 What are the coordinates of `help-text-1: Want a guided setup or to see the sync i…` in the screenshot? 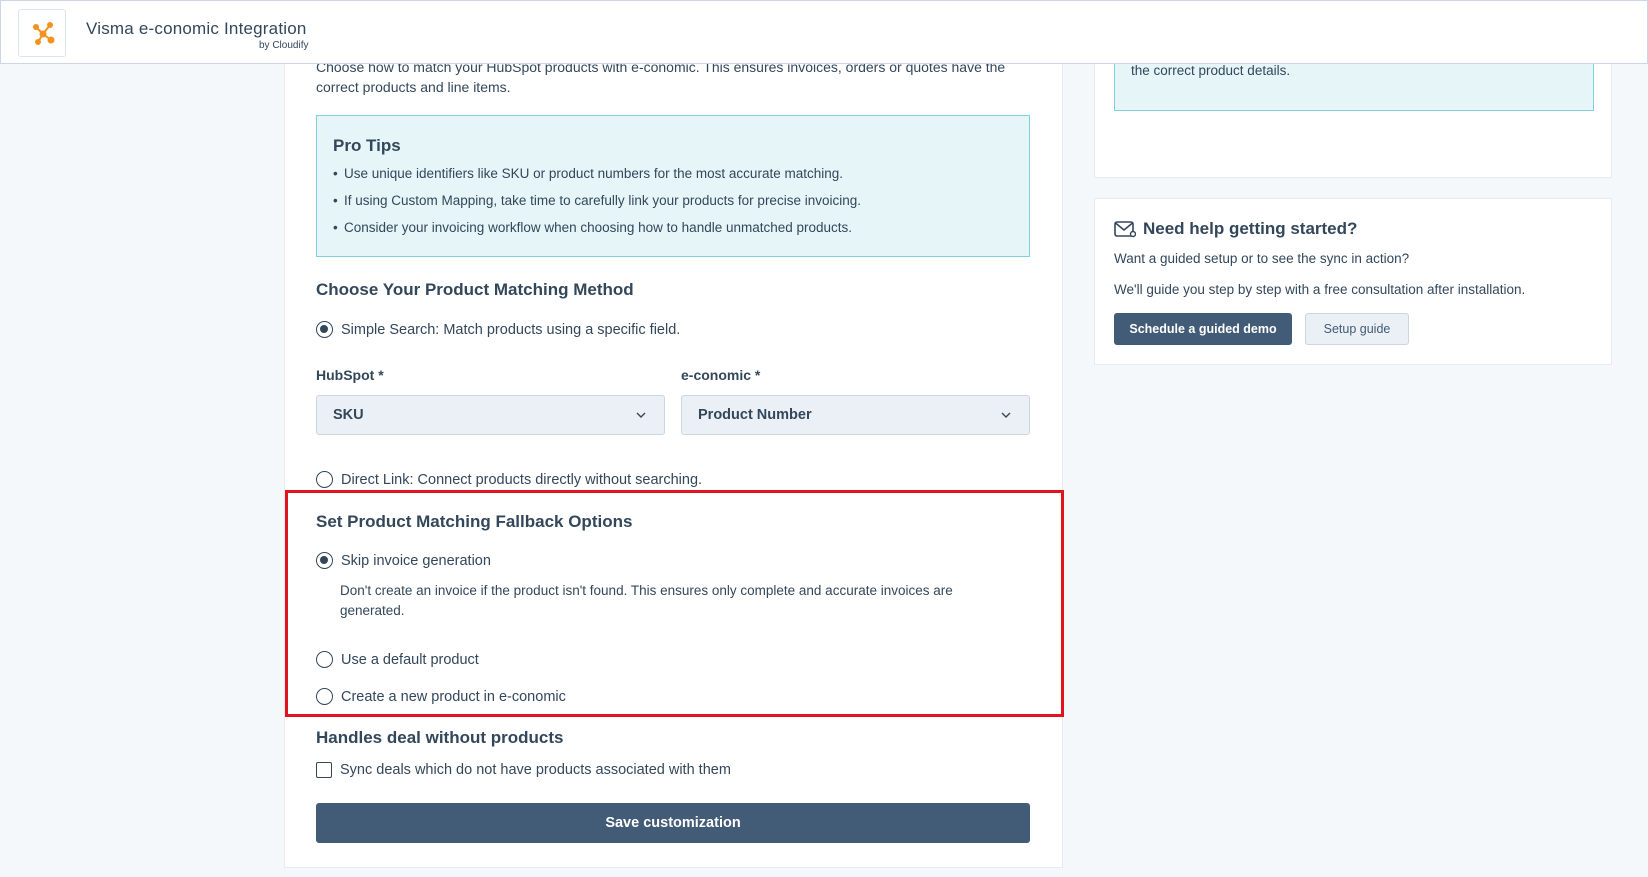 It's located at (1262, 258).